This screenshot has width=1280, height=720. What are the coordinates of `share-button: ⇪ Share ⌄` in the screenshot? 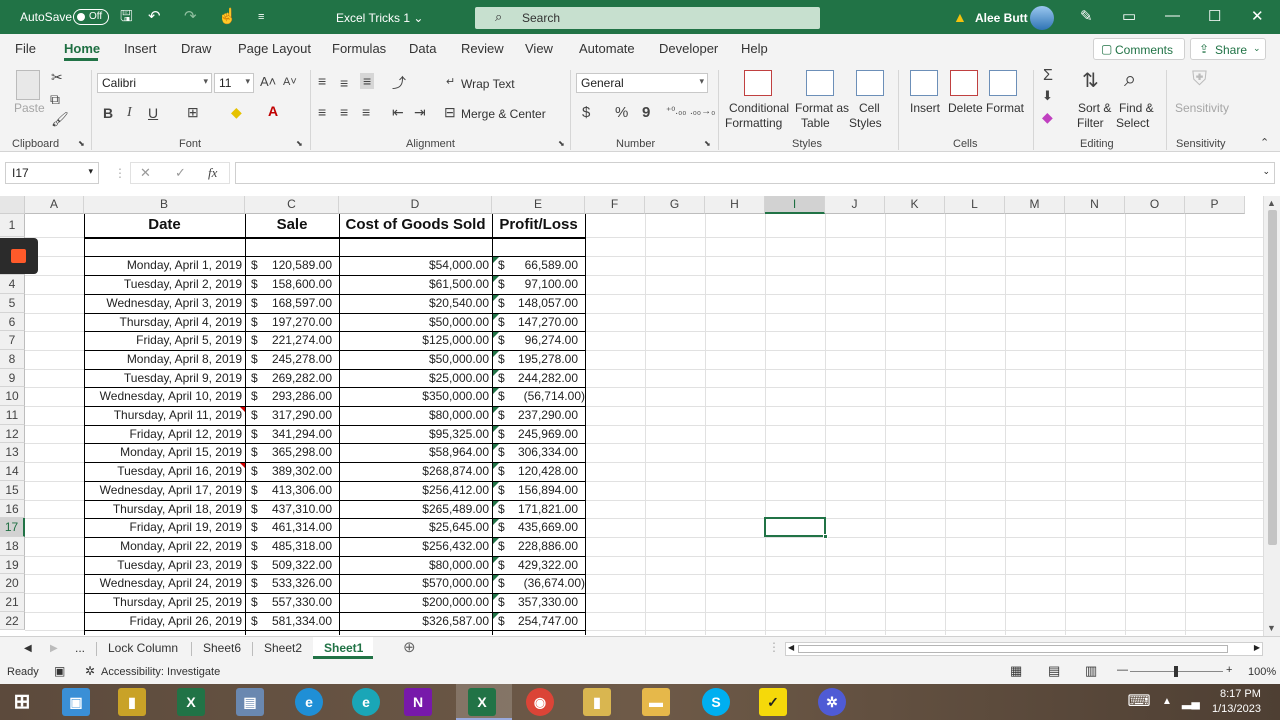 It's located at (1228, 49).